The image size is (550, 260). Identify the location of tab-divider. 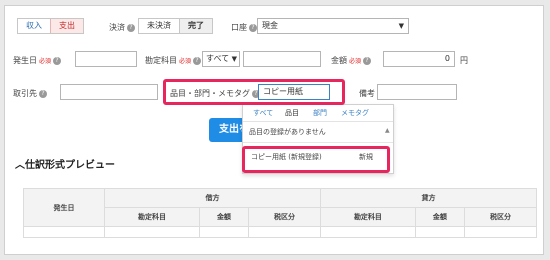
(318, 121).